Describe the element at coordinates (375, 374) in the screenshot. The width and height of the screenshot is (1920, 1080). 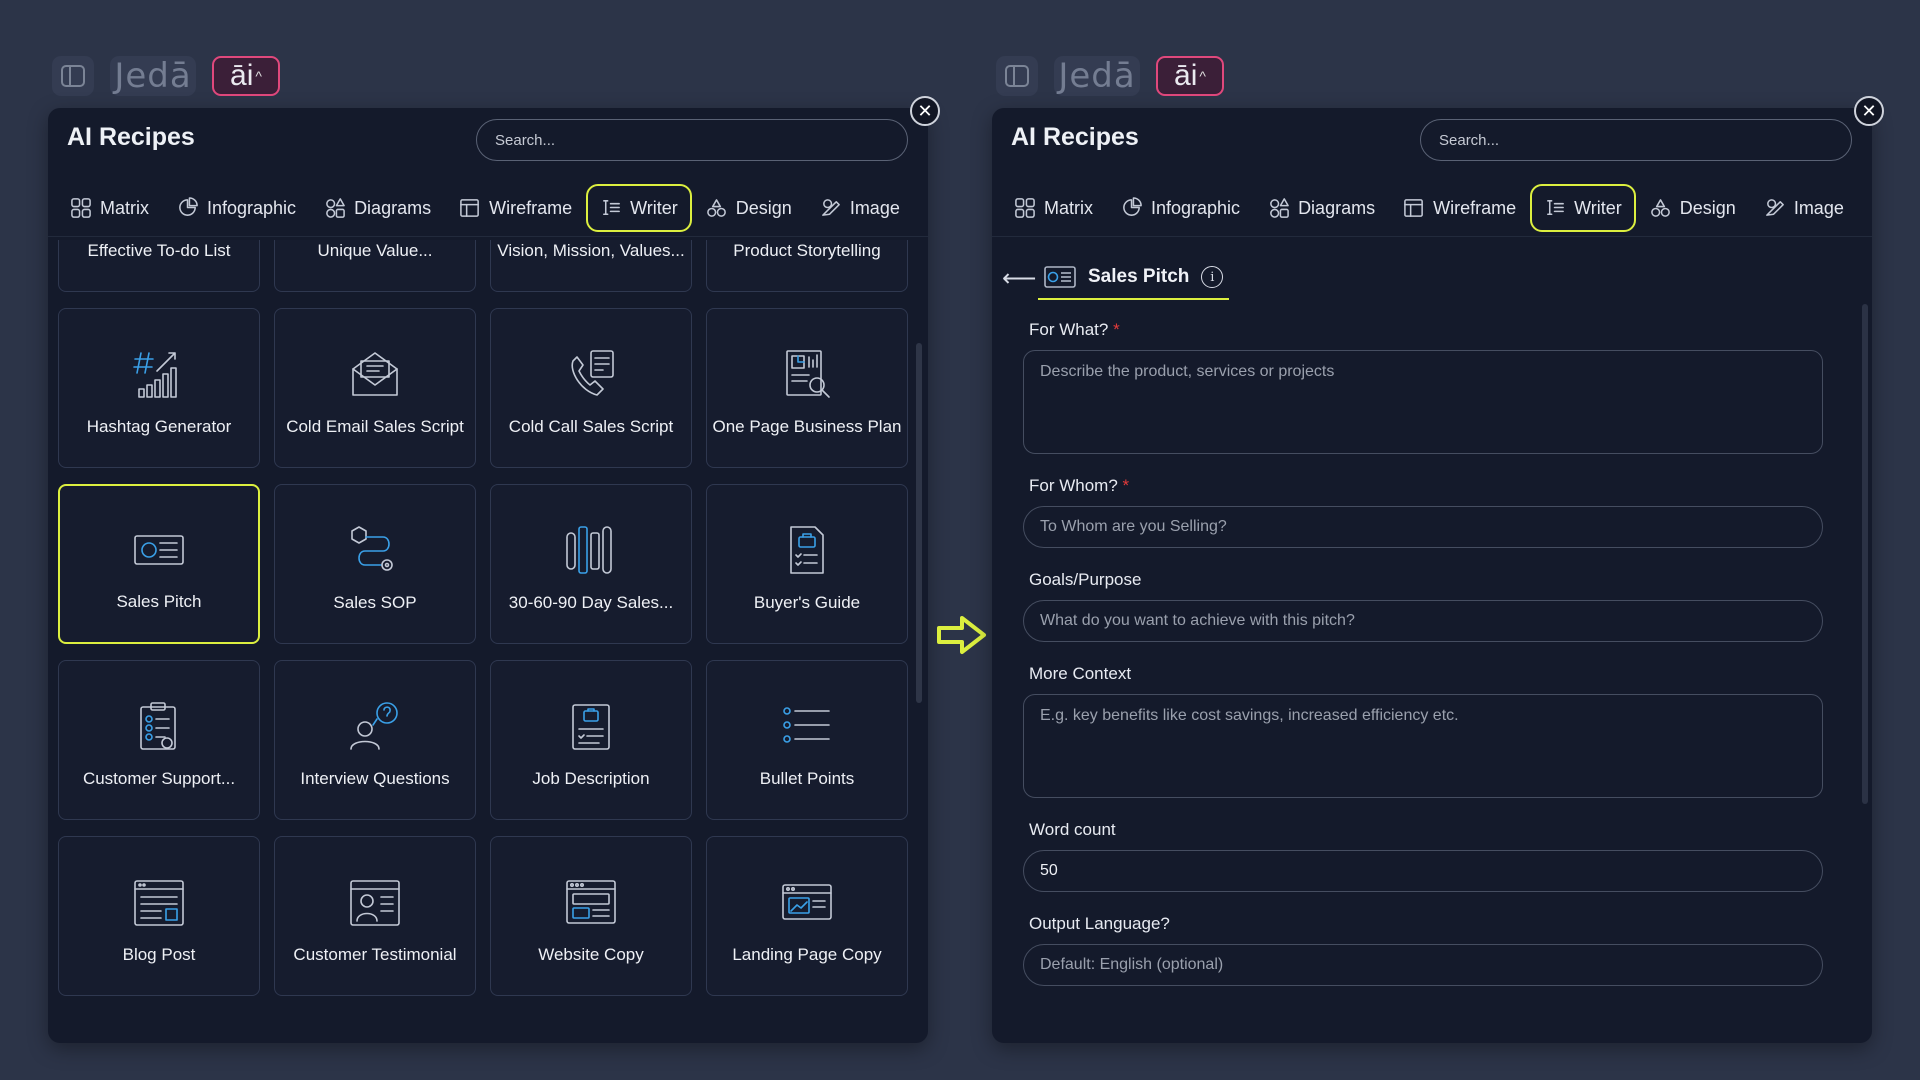
I see `envelope-icon` at that location.